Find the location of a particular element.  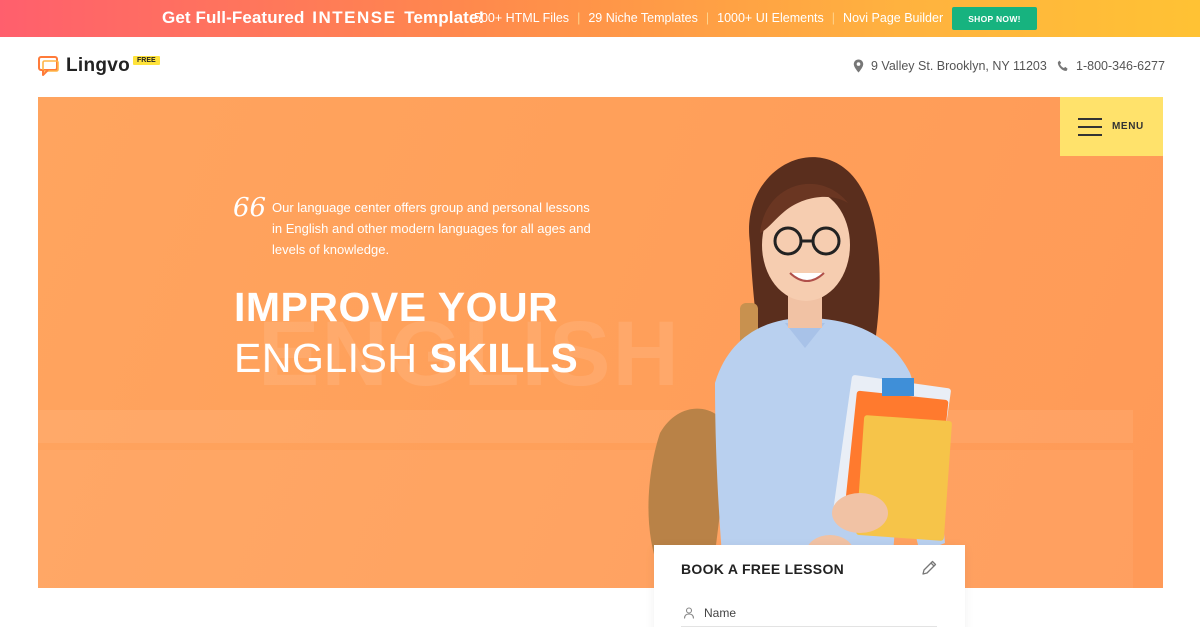

hero-title: IMPROVE YOUR ENGLISH SKILLS is located at coordinates (406, 333).